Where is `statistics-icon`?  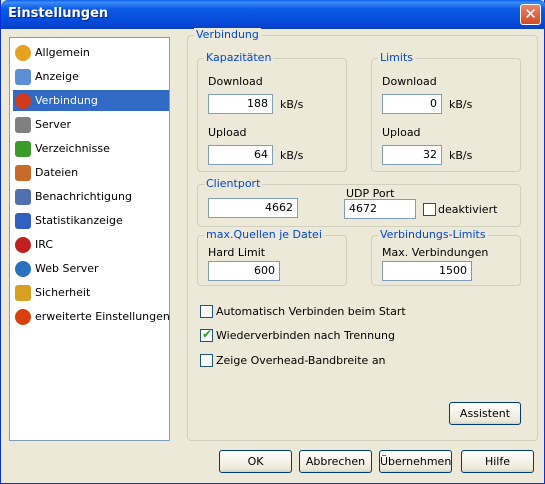
statistics-icon is located at coordinates (23, 220).